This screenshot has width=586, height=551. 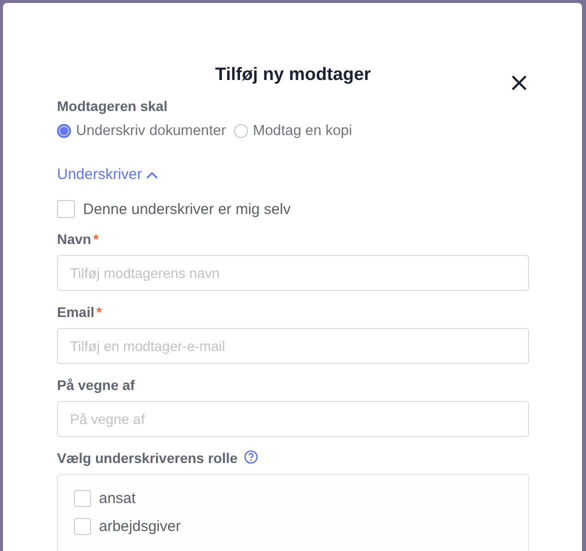 I want to click on input-field: På vegne af, so click(x=293, y=419).